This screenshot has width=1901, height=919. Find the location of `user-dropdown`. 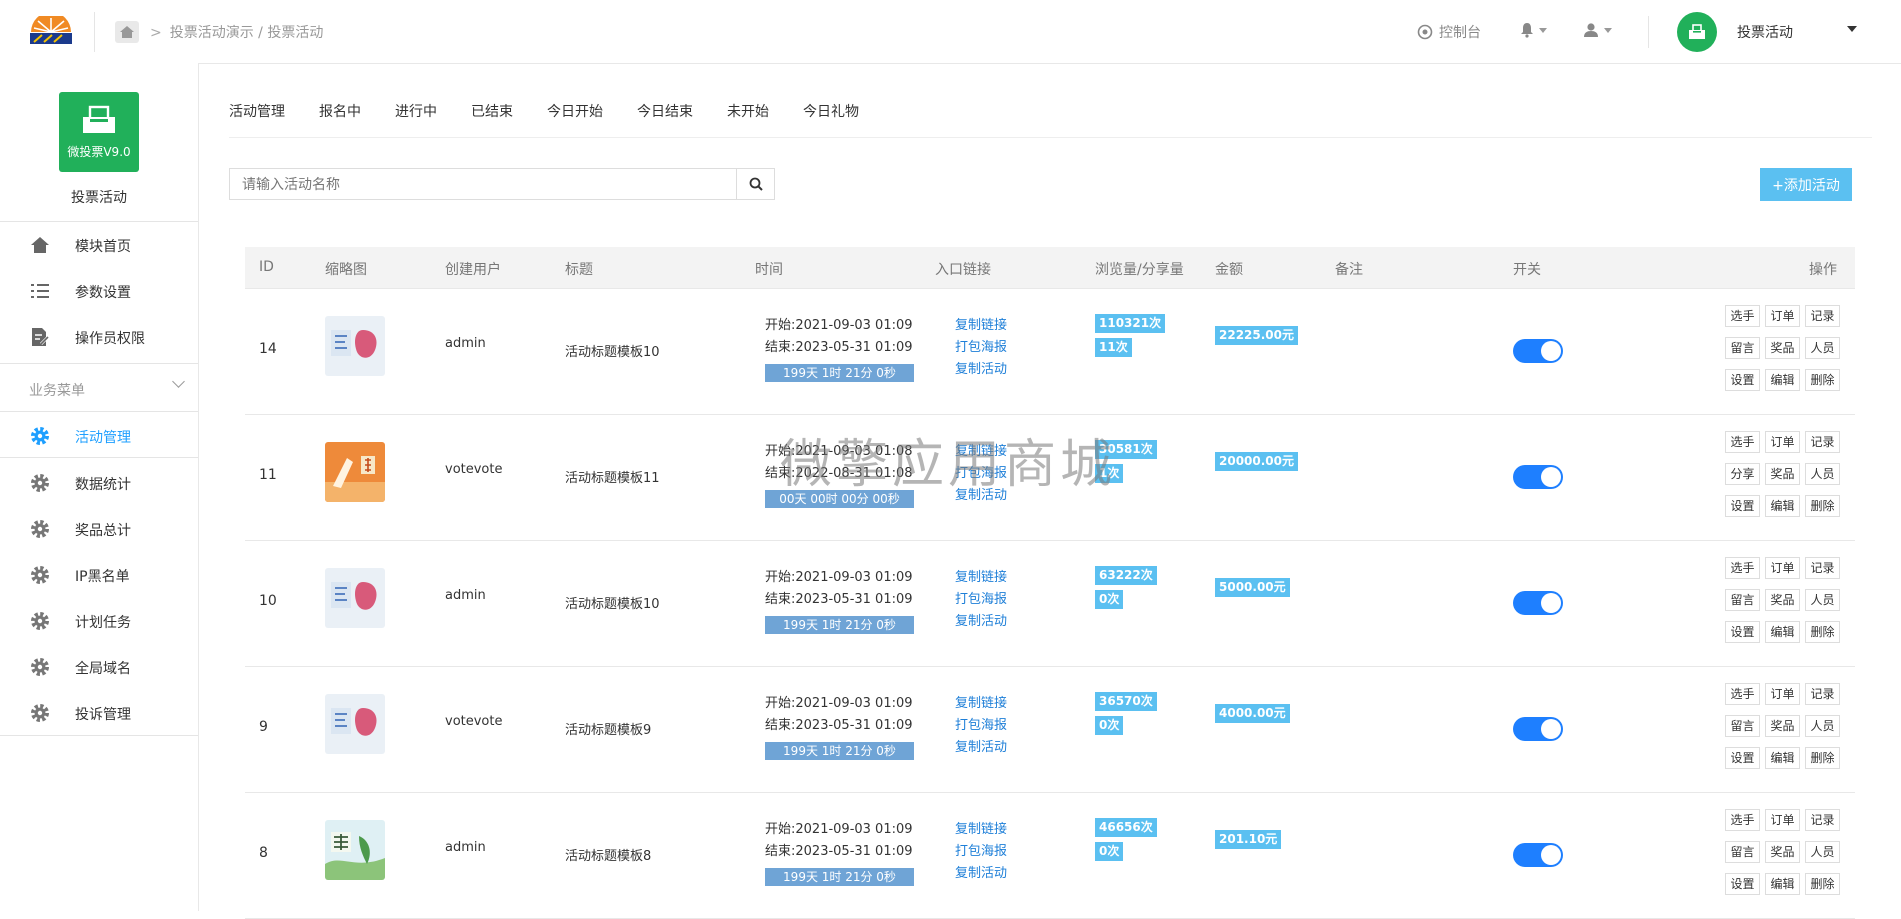

user-dropdown is located at coordinates (1597, 30).